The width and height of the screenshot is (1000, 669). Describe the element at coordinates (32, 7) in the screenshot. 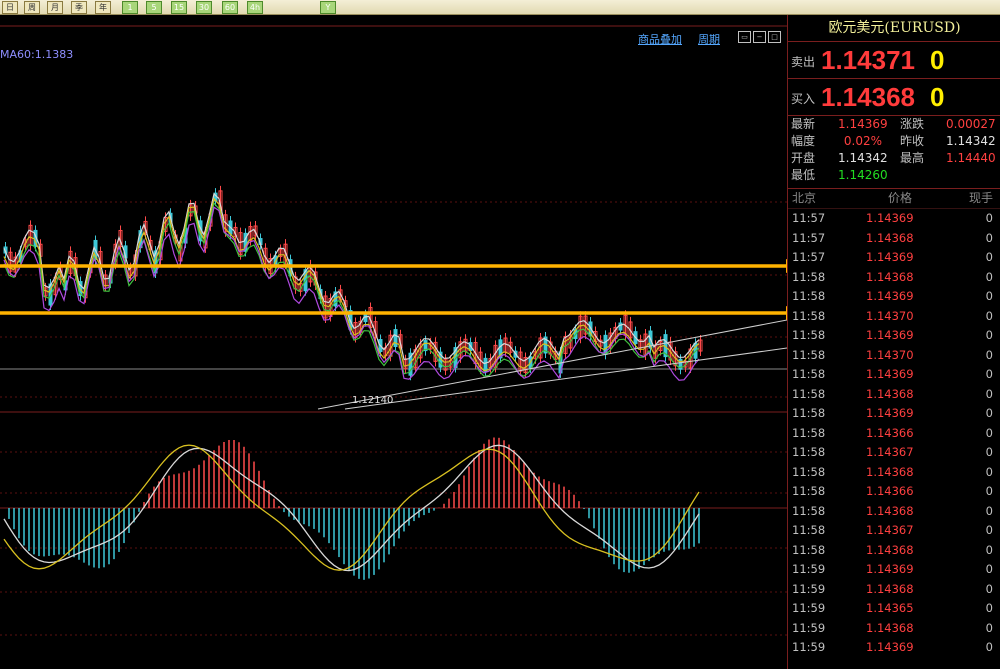

I see `period-button-1: 周` at that location.